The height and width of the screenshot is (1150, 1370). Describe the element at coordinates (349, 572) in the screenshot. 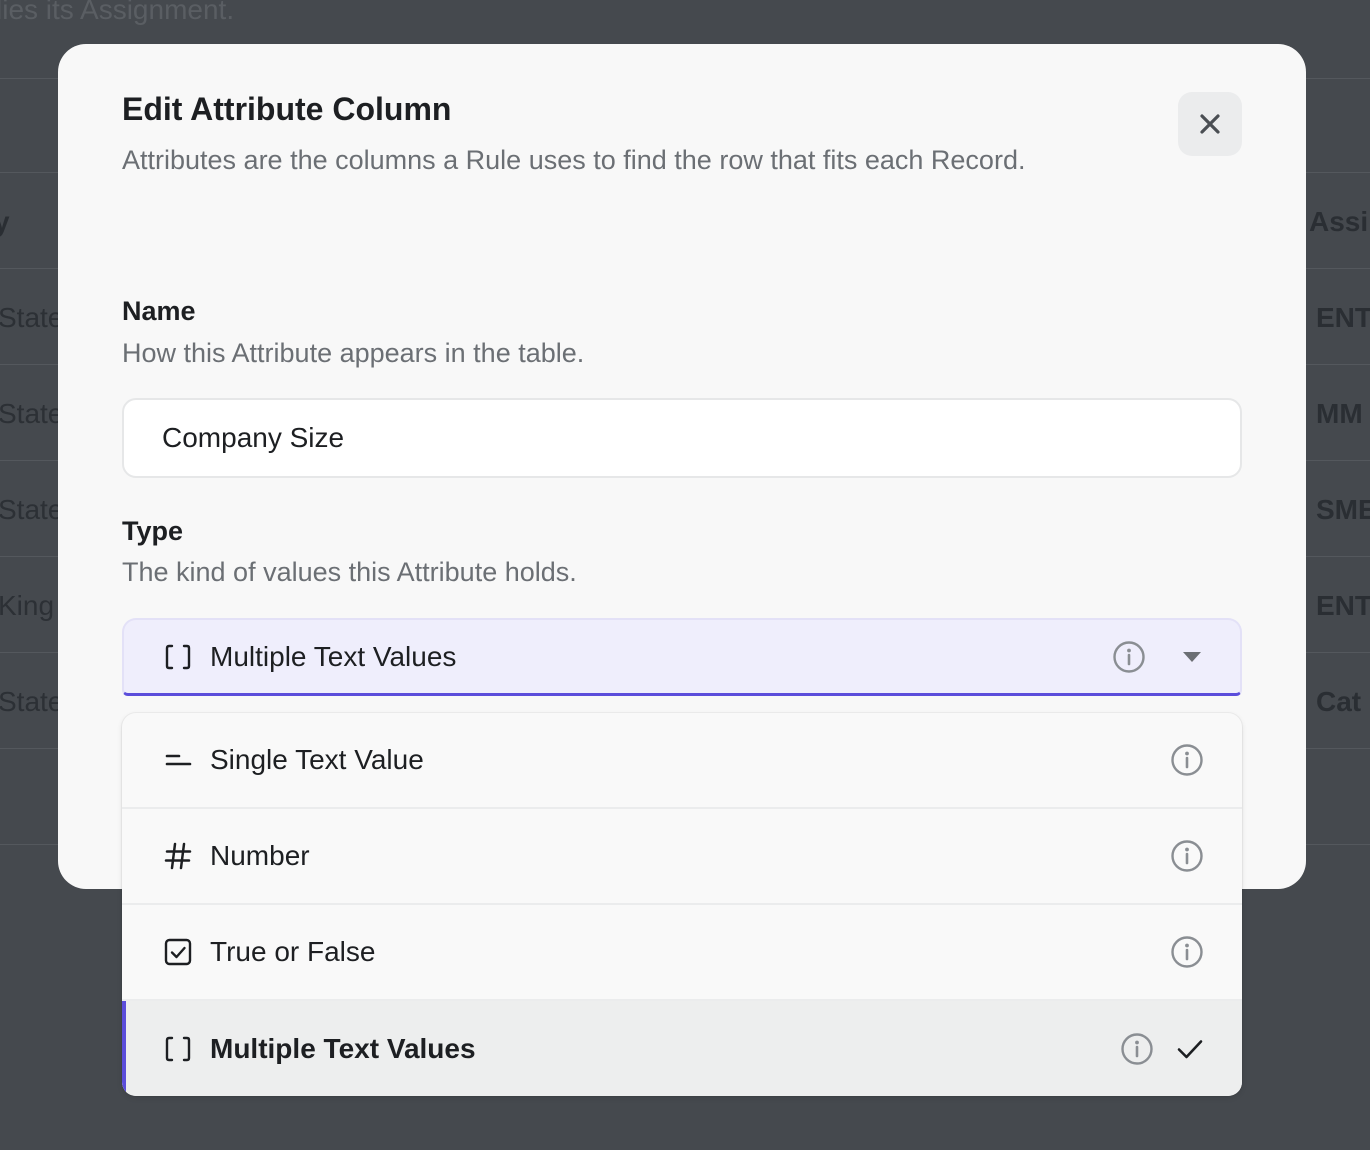

I see `type-hint: The kind of values this Attribute holds.` at that location.